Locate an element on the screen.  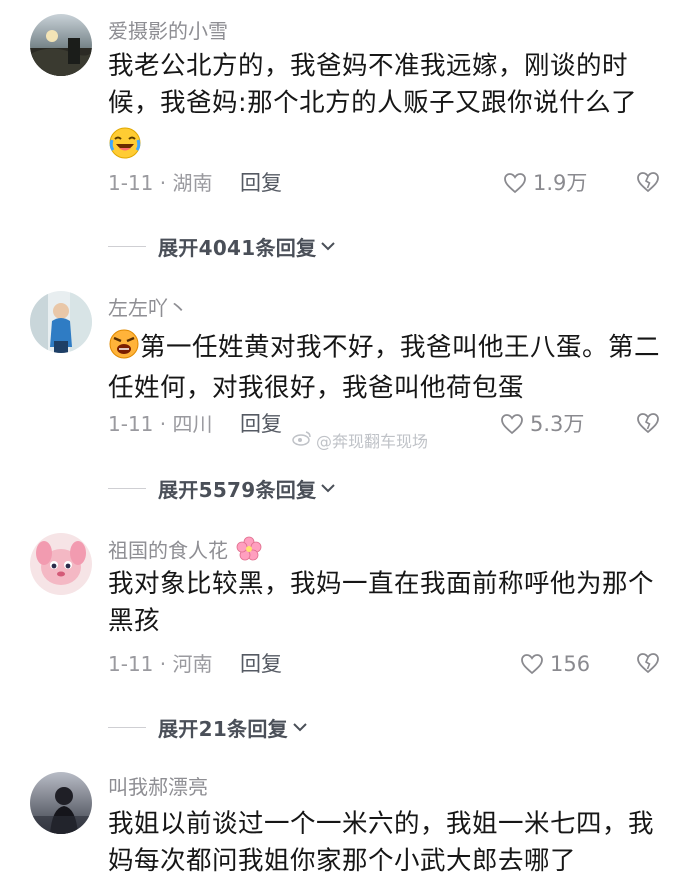
like-button: 156 is located at coordinates (555, 664).